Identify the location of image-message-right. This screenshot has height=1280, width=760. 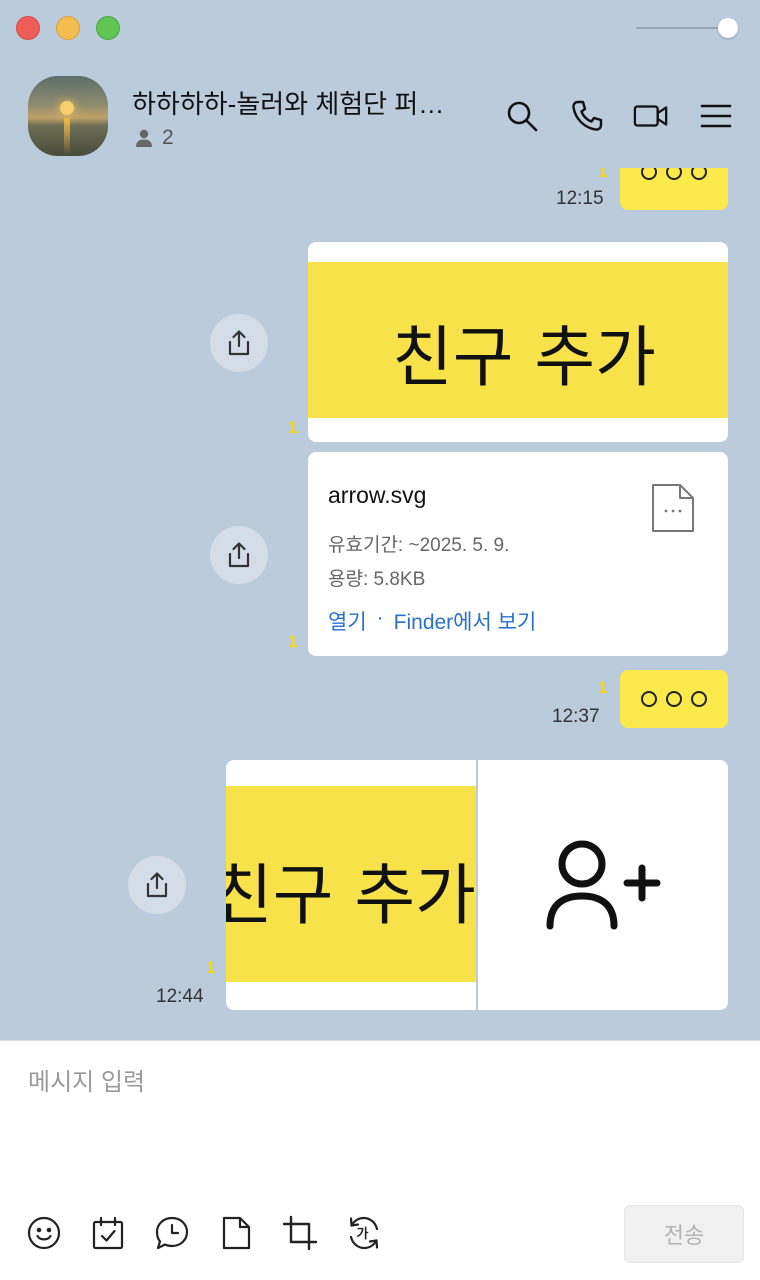
(603, 885).